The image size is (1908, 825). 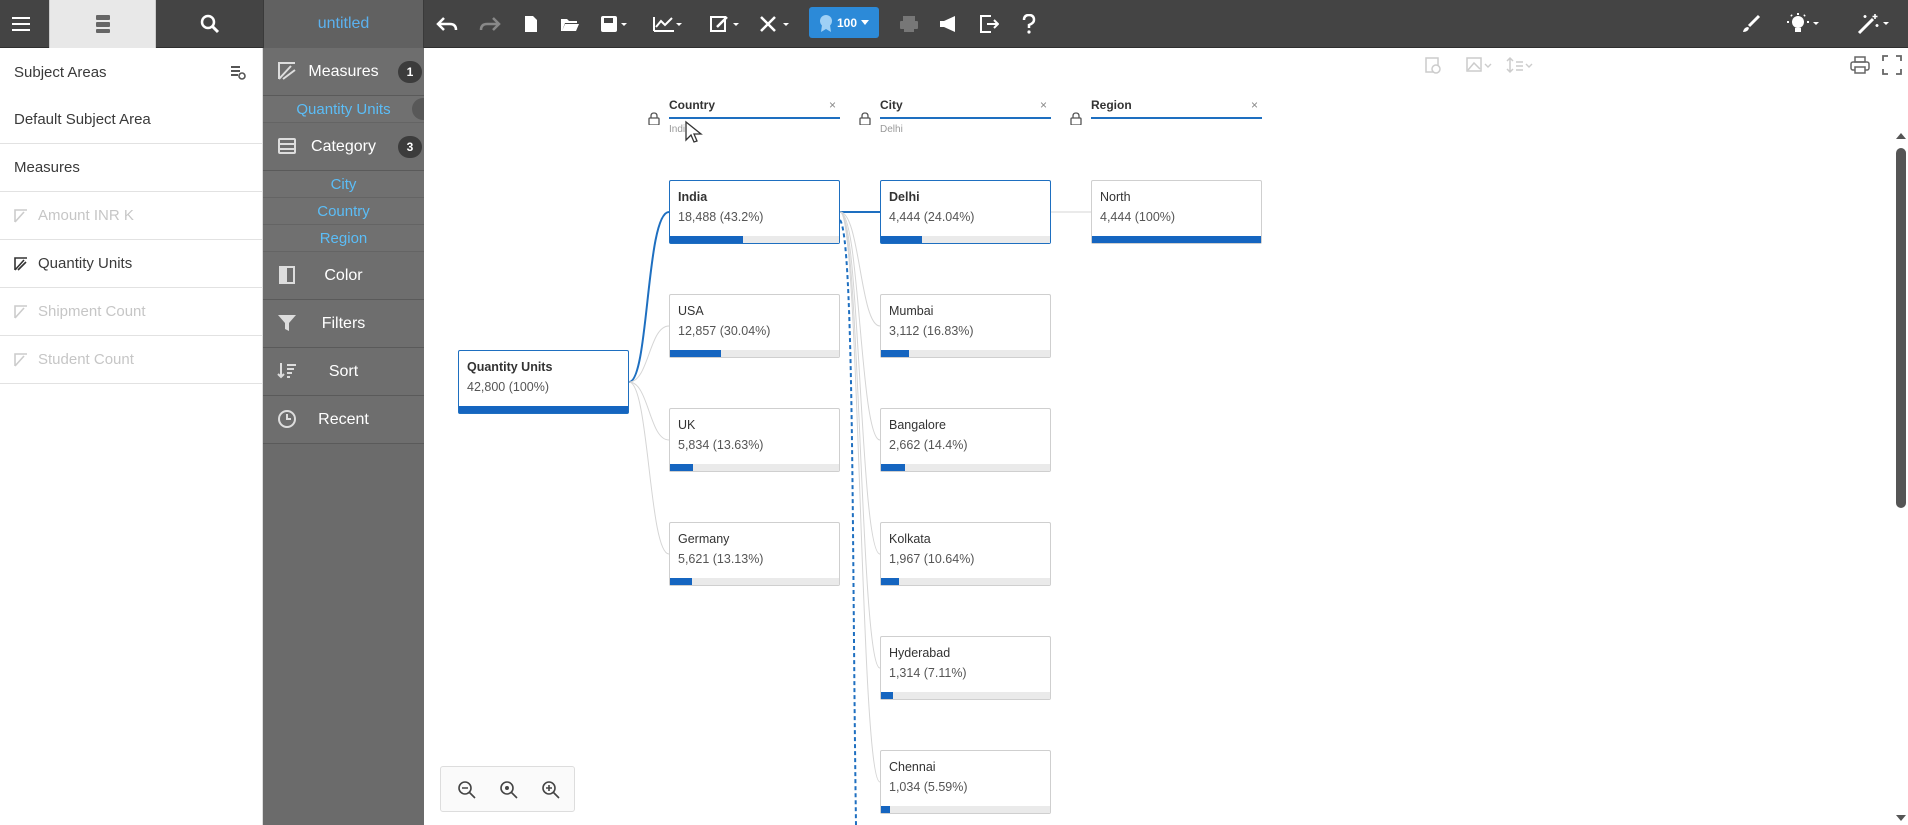 What do you see at coordinates (614, 24) in the screenshot?
I see `save-button` at bounding box center [614, 24].